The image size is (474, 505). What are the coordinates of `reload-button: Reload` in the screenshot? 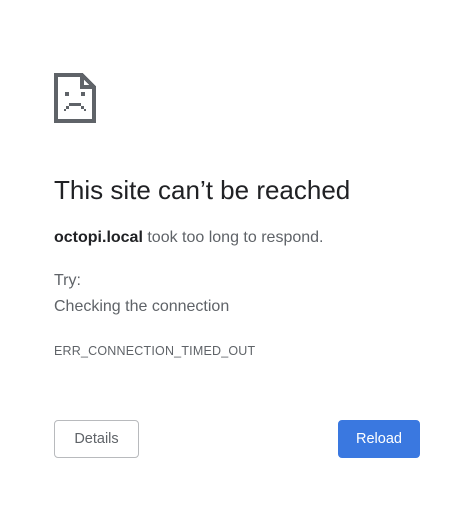 It's located at (379, 439).